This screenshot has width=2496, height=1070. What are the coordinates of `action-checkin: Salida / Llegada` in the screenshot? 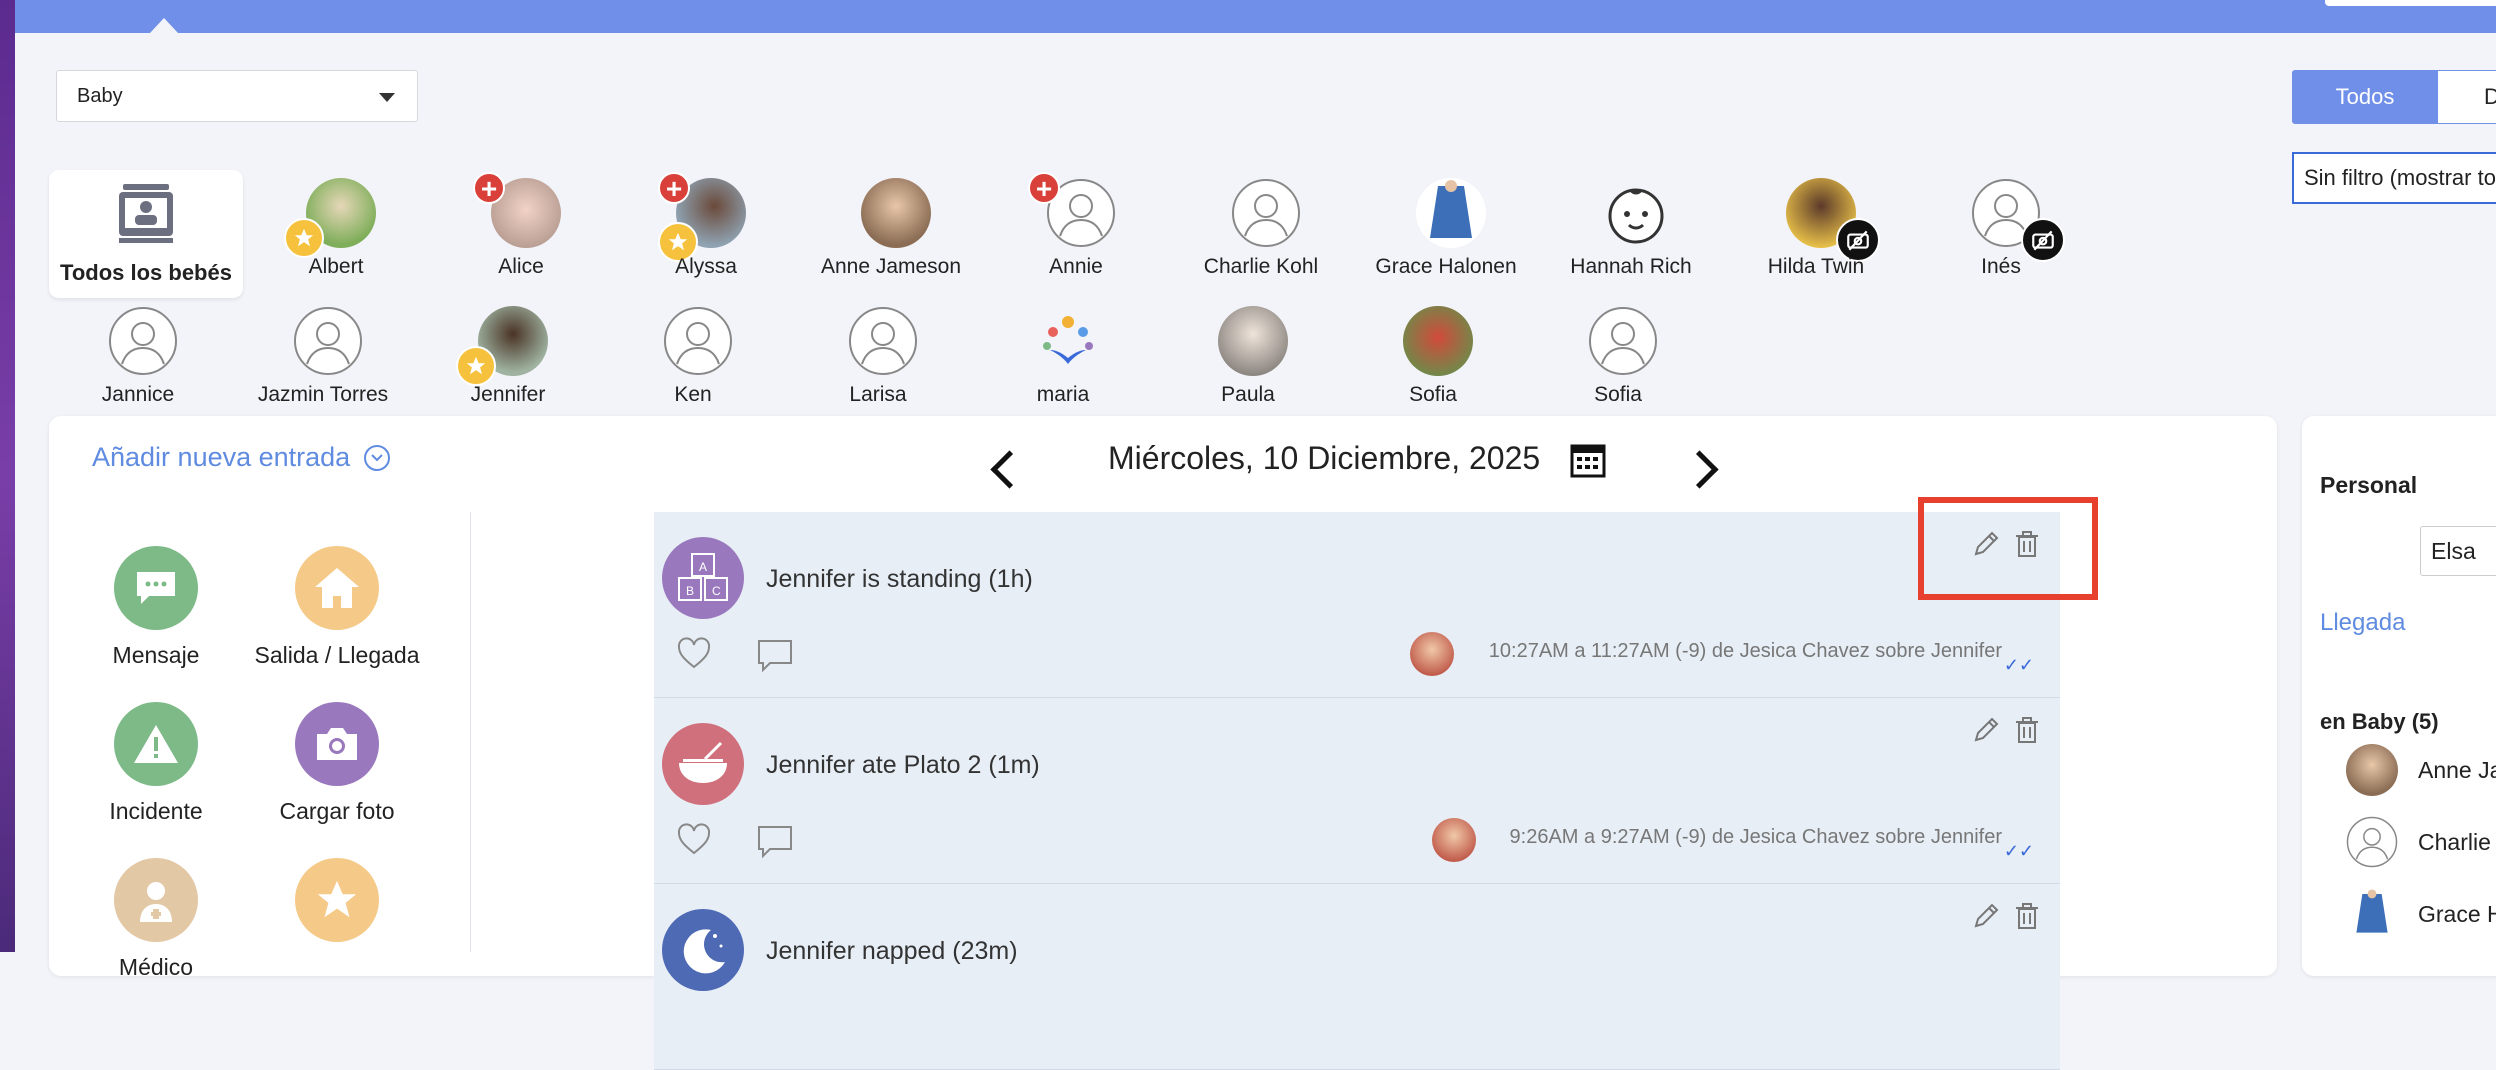 It's located at (337, 607).